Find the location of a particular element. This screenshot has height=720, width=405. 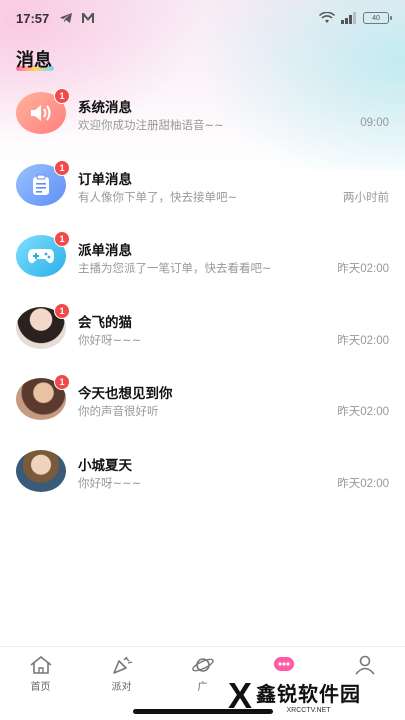

battery-icon: 40 is located at coordinates (377, 18).